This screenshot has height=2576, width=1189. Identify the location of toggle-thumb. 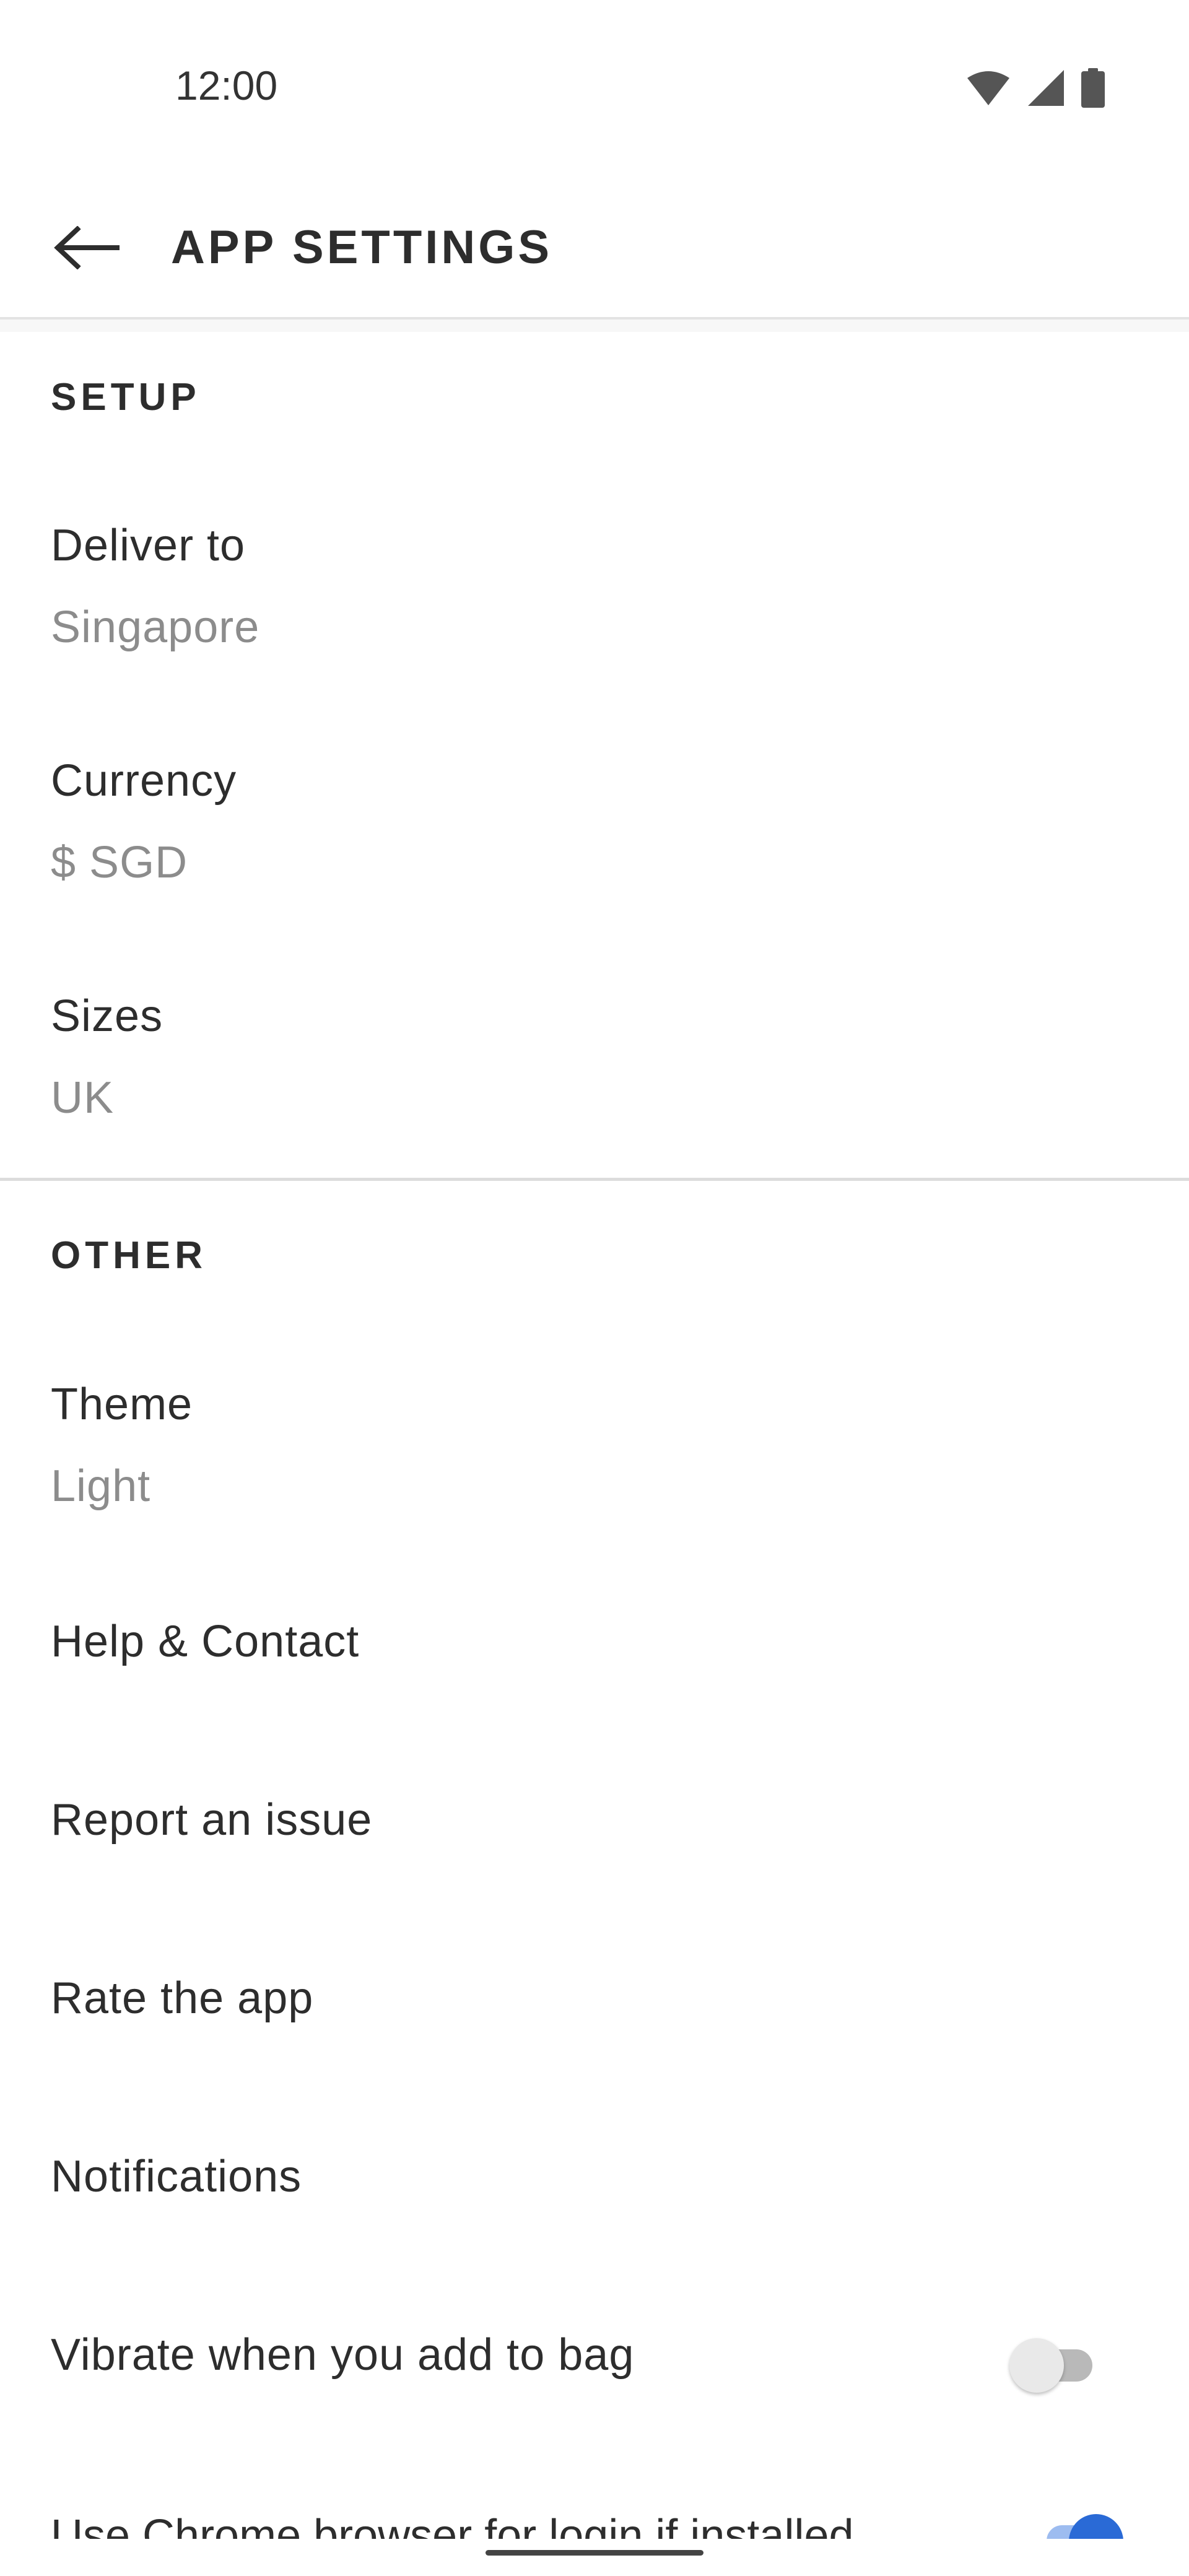
(1036, 2365).